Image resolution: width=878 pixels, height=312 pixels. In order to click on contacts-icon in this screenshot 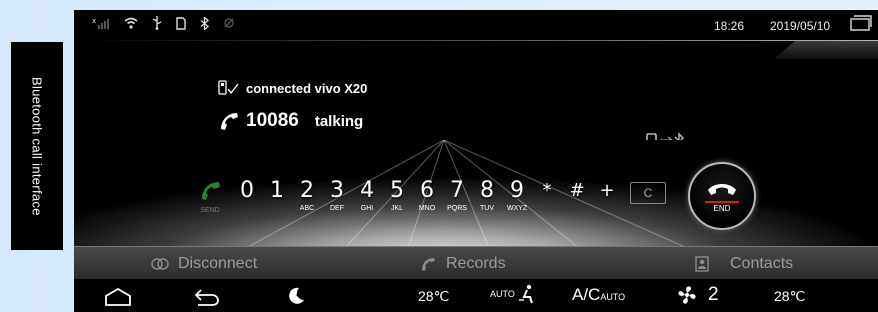, I will do `click(702, 264)`.